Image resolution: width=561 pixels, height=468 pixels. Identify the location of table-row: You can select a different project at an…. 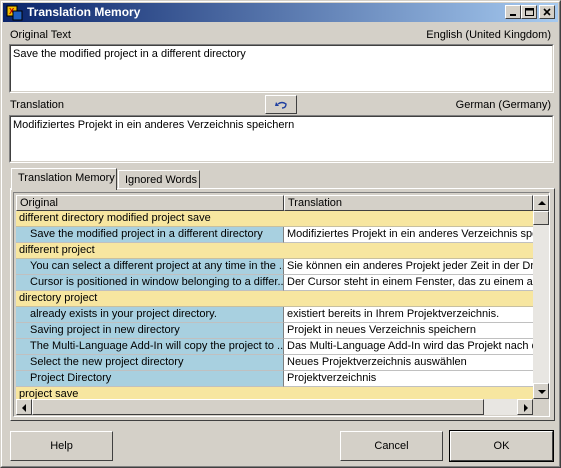
(274, 267).